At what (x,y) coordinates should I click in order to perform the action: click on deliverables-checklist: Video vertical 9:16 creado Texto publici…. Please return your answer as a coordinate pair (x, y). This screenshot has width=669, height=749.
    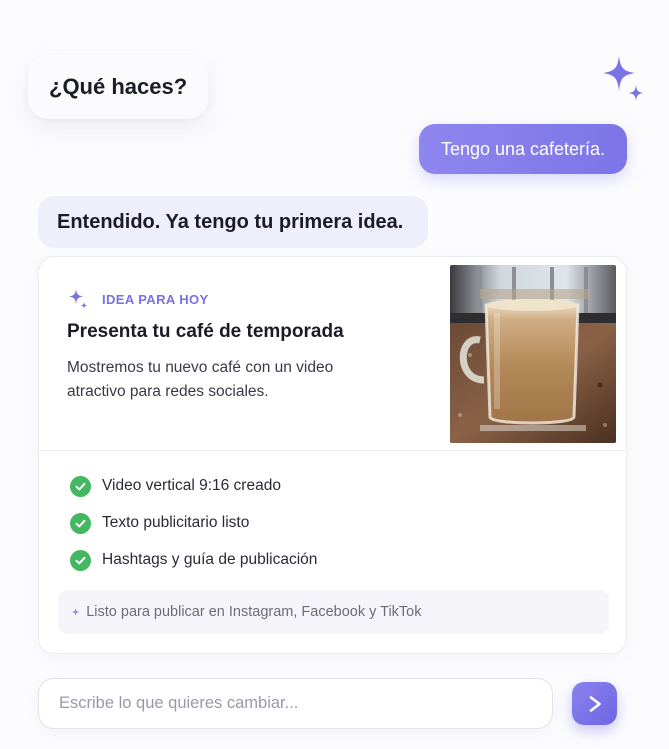
    Looking at the image, I should click on (193, 530).